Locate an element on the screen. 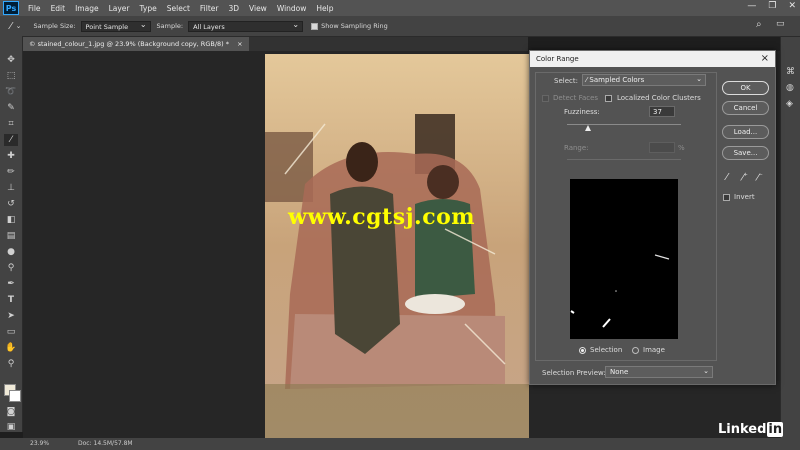  menu-view: View is located at coordinates (258, 8).